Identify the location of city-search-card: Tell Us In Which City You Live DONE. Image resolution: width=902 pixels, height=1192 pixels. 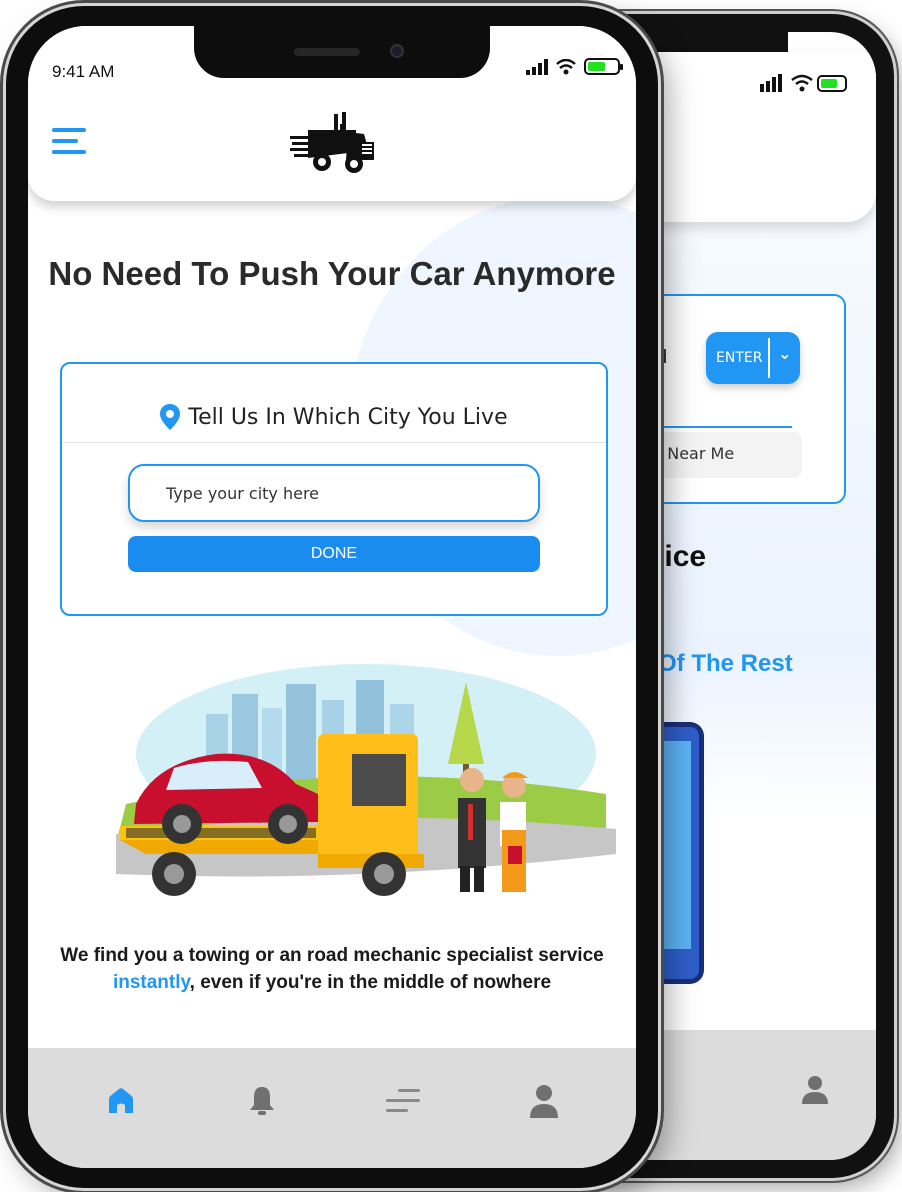
(334, 489).